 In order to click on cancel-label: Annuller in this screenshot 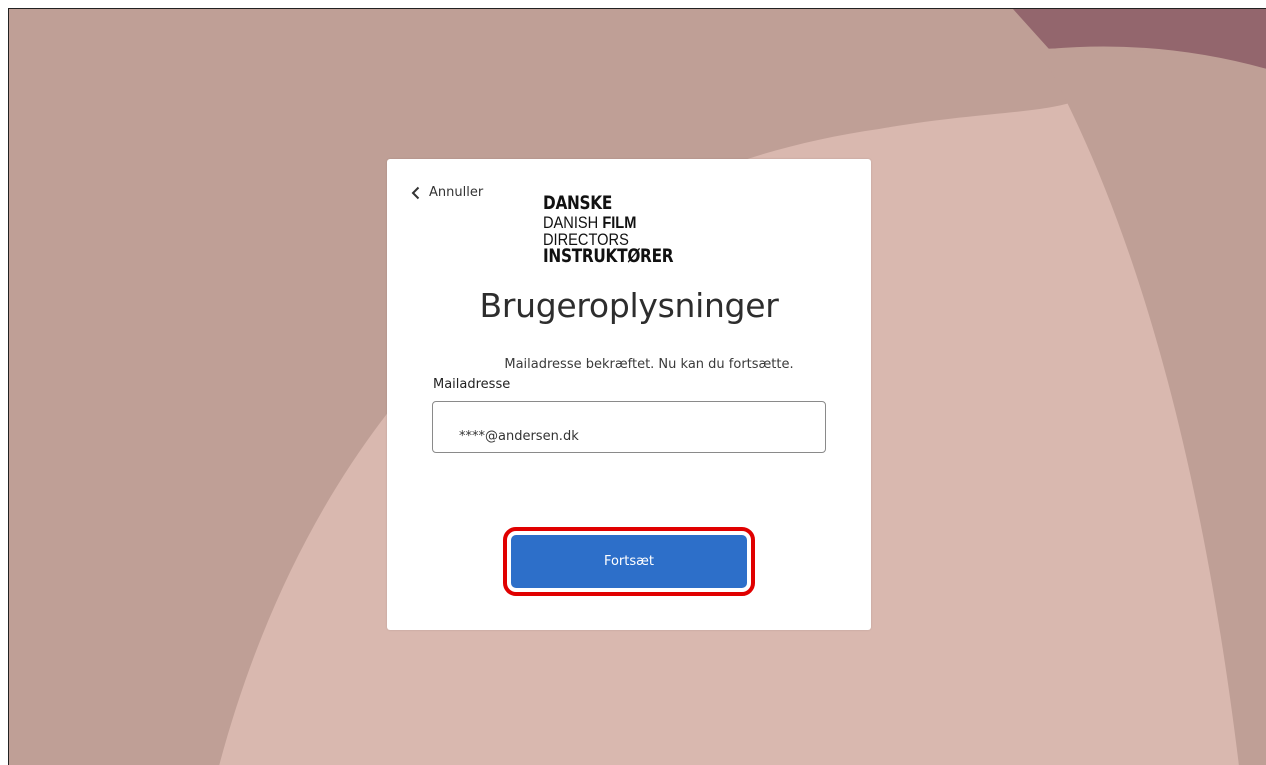, I will do `click(456, 192)`.